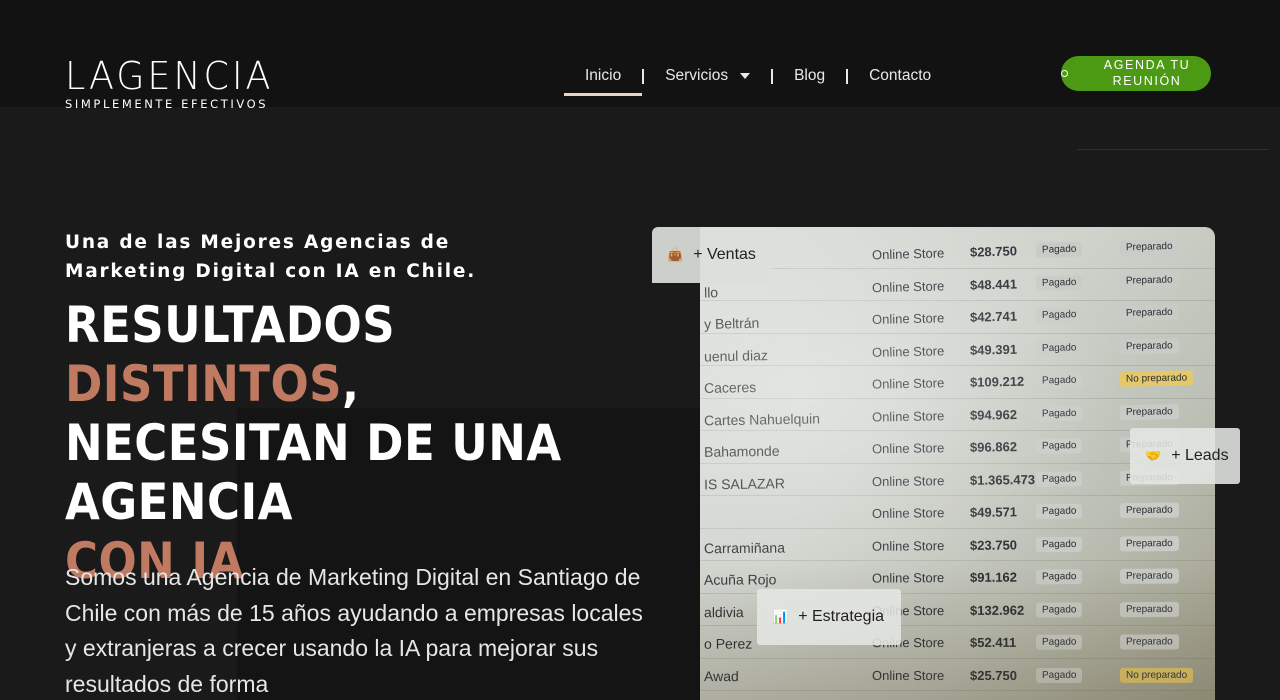 Image resolution: width=1280 pixels, height=700 pixels. Describe the element at coordinates (841, 616) in the screenshot. I see `tag-estrategia-label: + Estrategia` at that location.